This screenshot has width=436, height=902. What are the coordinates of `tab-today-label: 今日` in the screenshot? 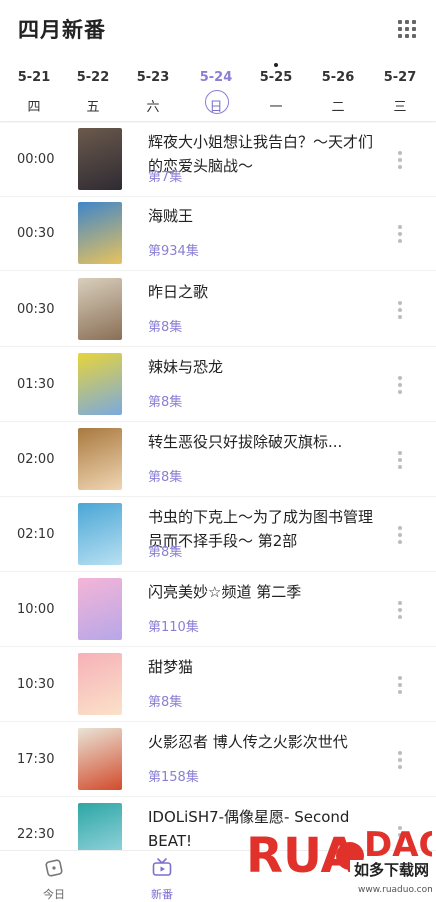 It's located at (54, 894).